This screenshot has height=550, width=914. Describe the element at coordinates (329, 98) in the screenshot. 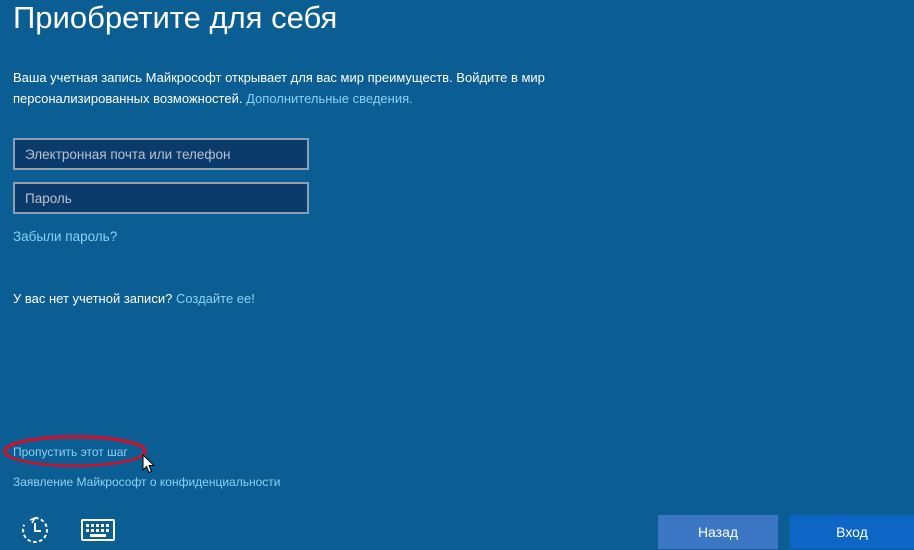

I see `learn-more-link: Дополнительные сведения.` at that location.